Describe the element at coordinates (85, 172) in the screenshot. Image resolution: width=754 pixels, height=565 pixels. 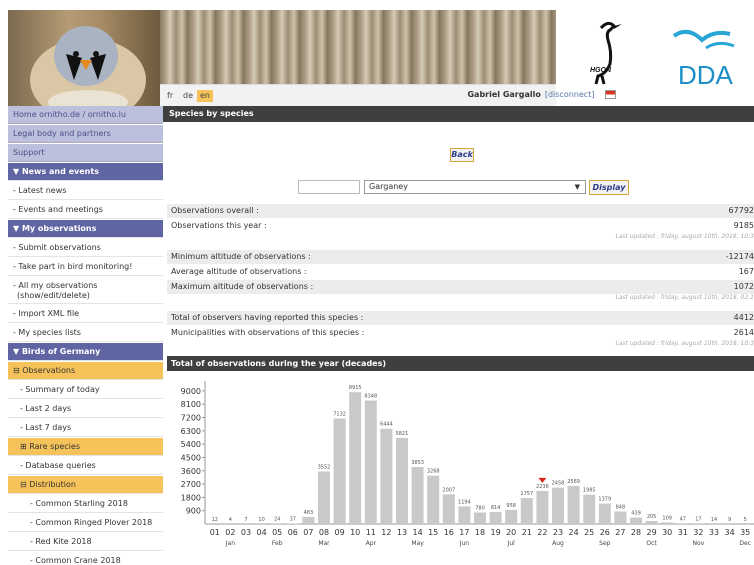
I see `sidebar-item: ▼ News and events` at that location.